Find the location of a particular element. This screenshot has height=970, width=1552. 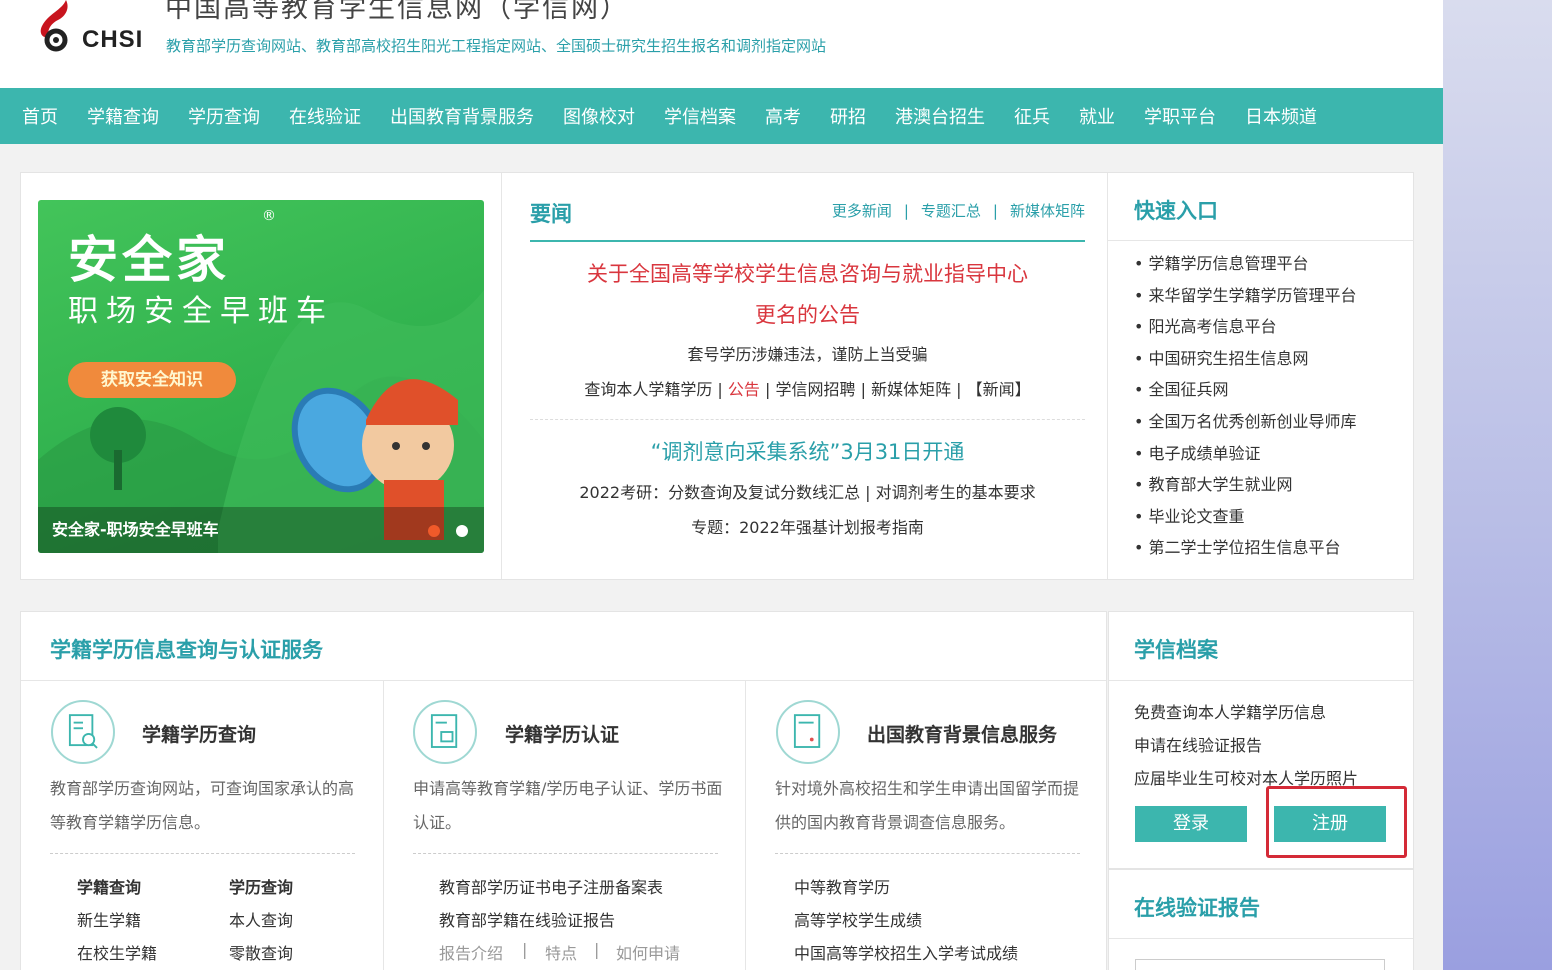

nav-item-gaokao: 高考 is located at coordinates (783, 116).